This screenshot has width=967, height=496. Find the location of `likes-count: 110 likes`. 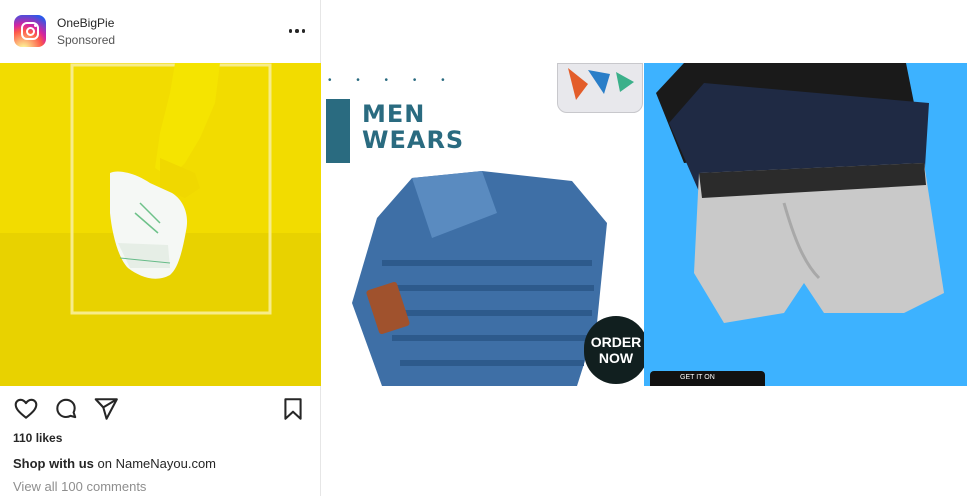

likes-count: 110 likes is located at coordinates (37, 438).